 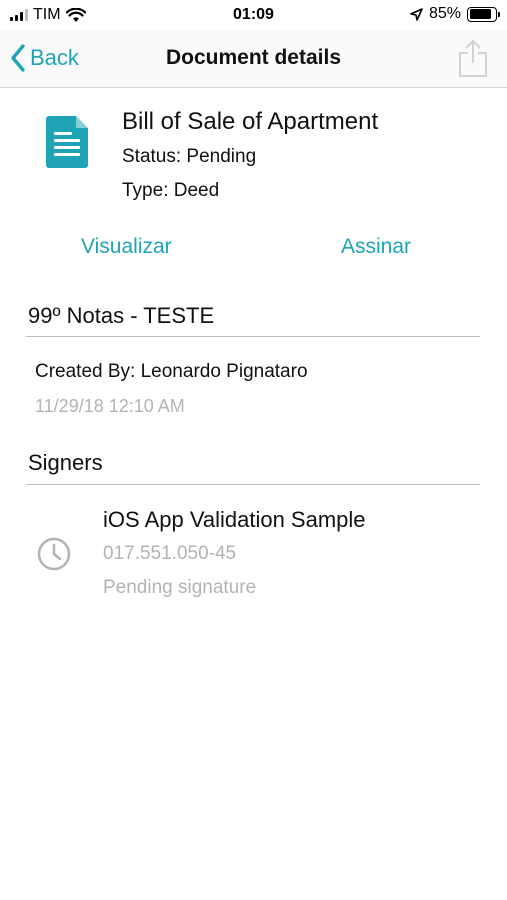 I want to click on navigation-bar: Back Document details, so click(x=253, y=59).